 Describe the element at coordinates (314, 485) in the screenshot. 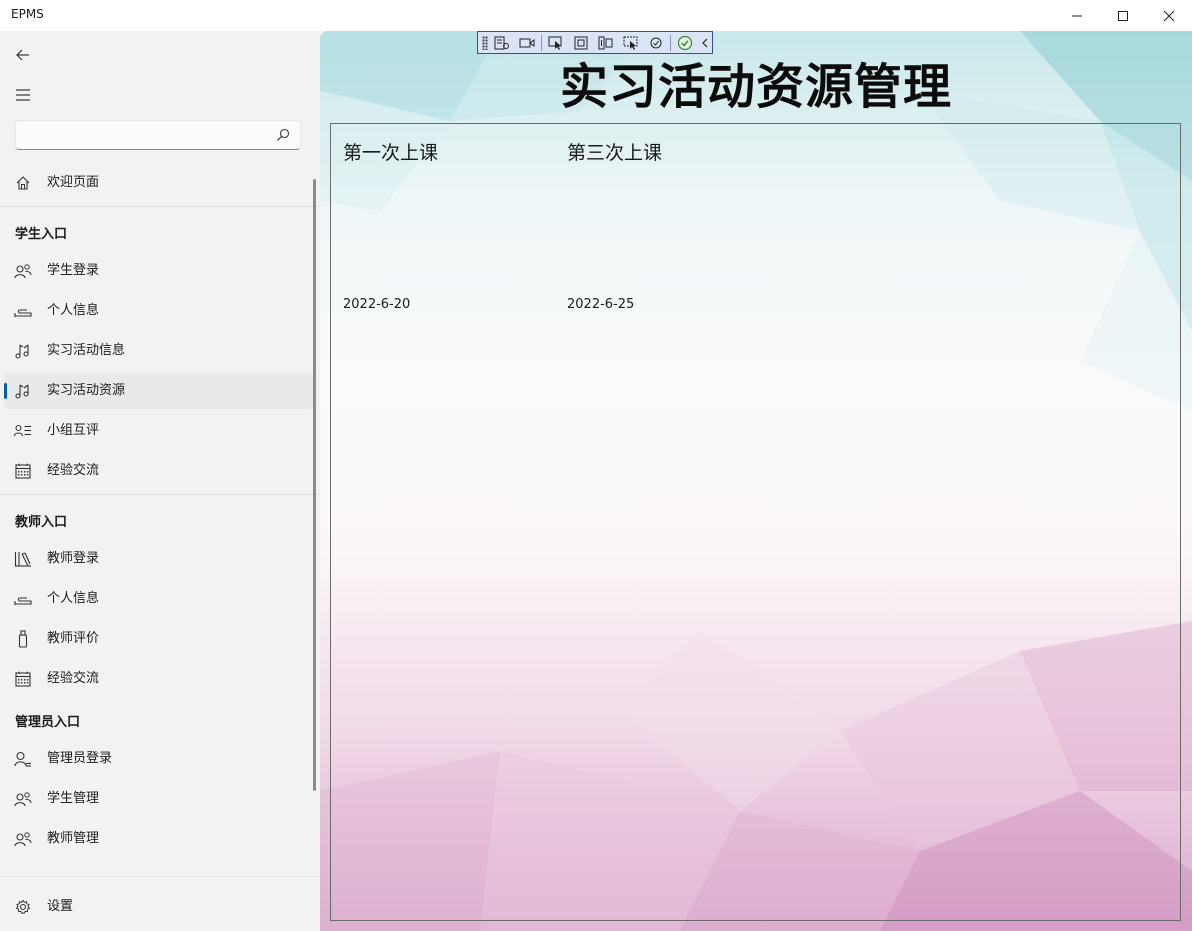

I see `sidebar-scrollbar` at that location.